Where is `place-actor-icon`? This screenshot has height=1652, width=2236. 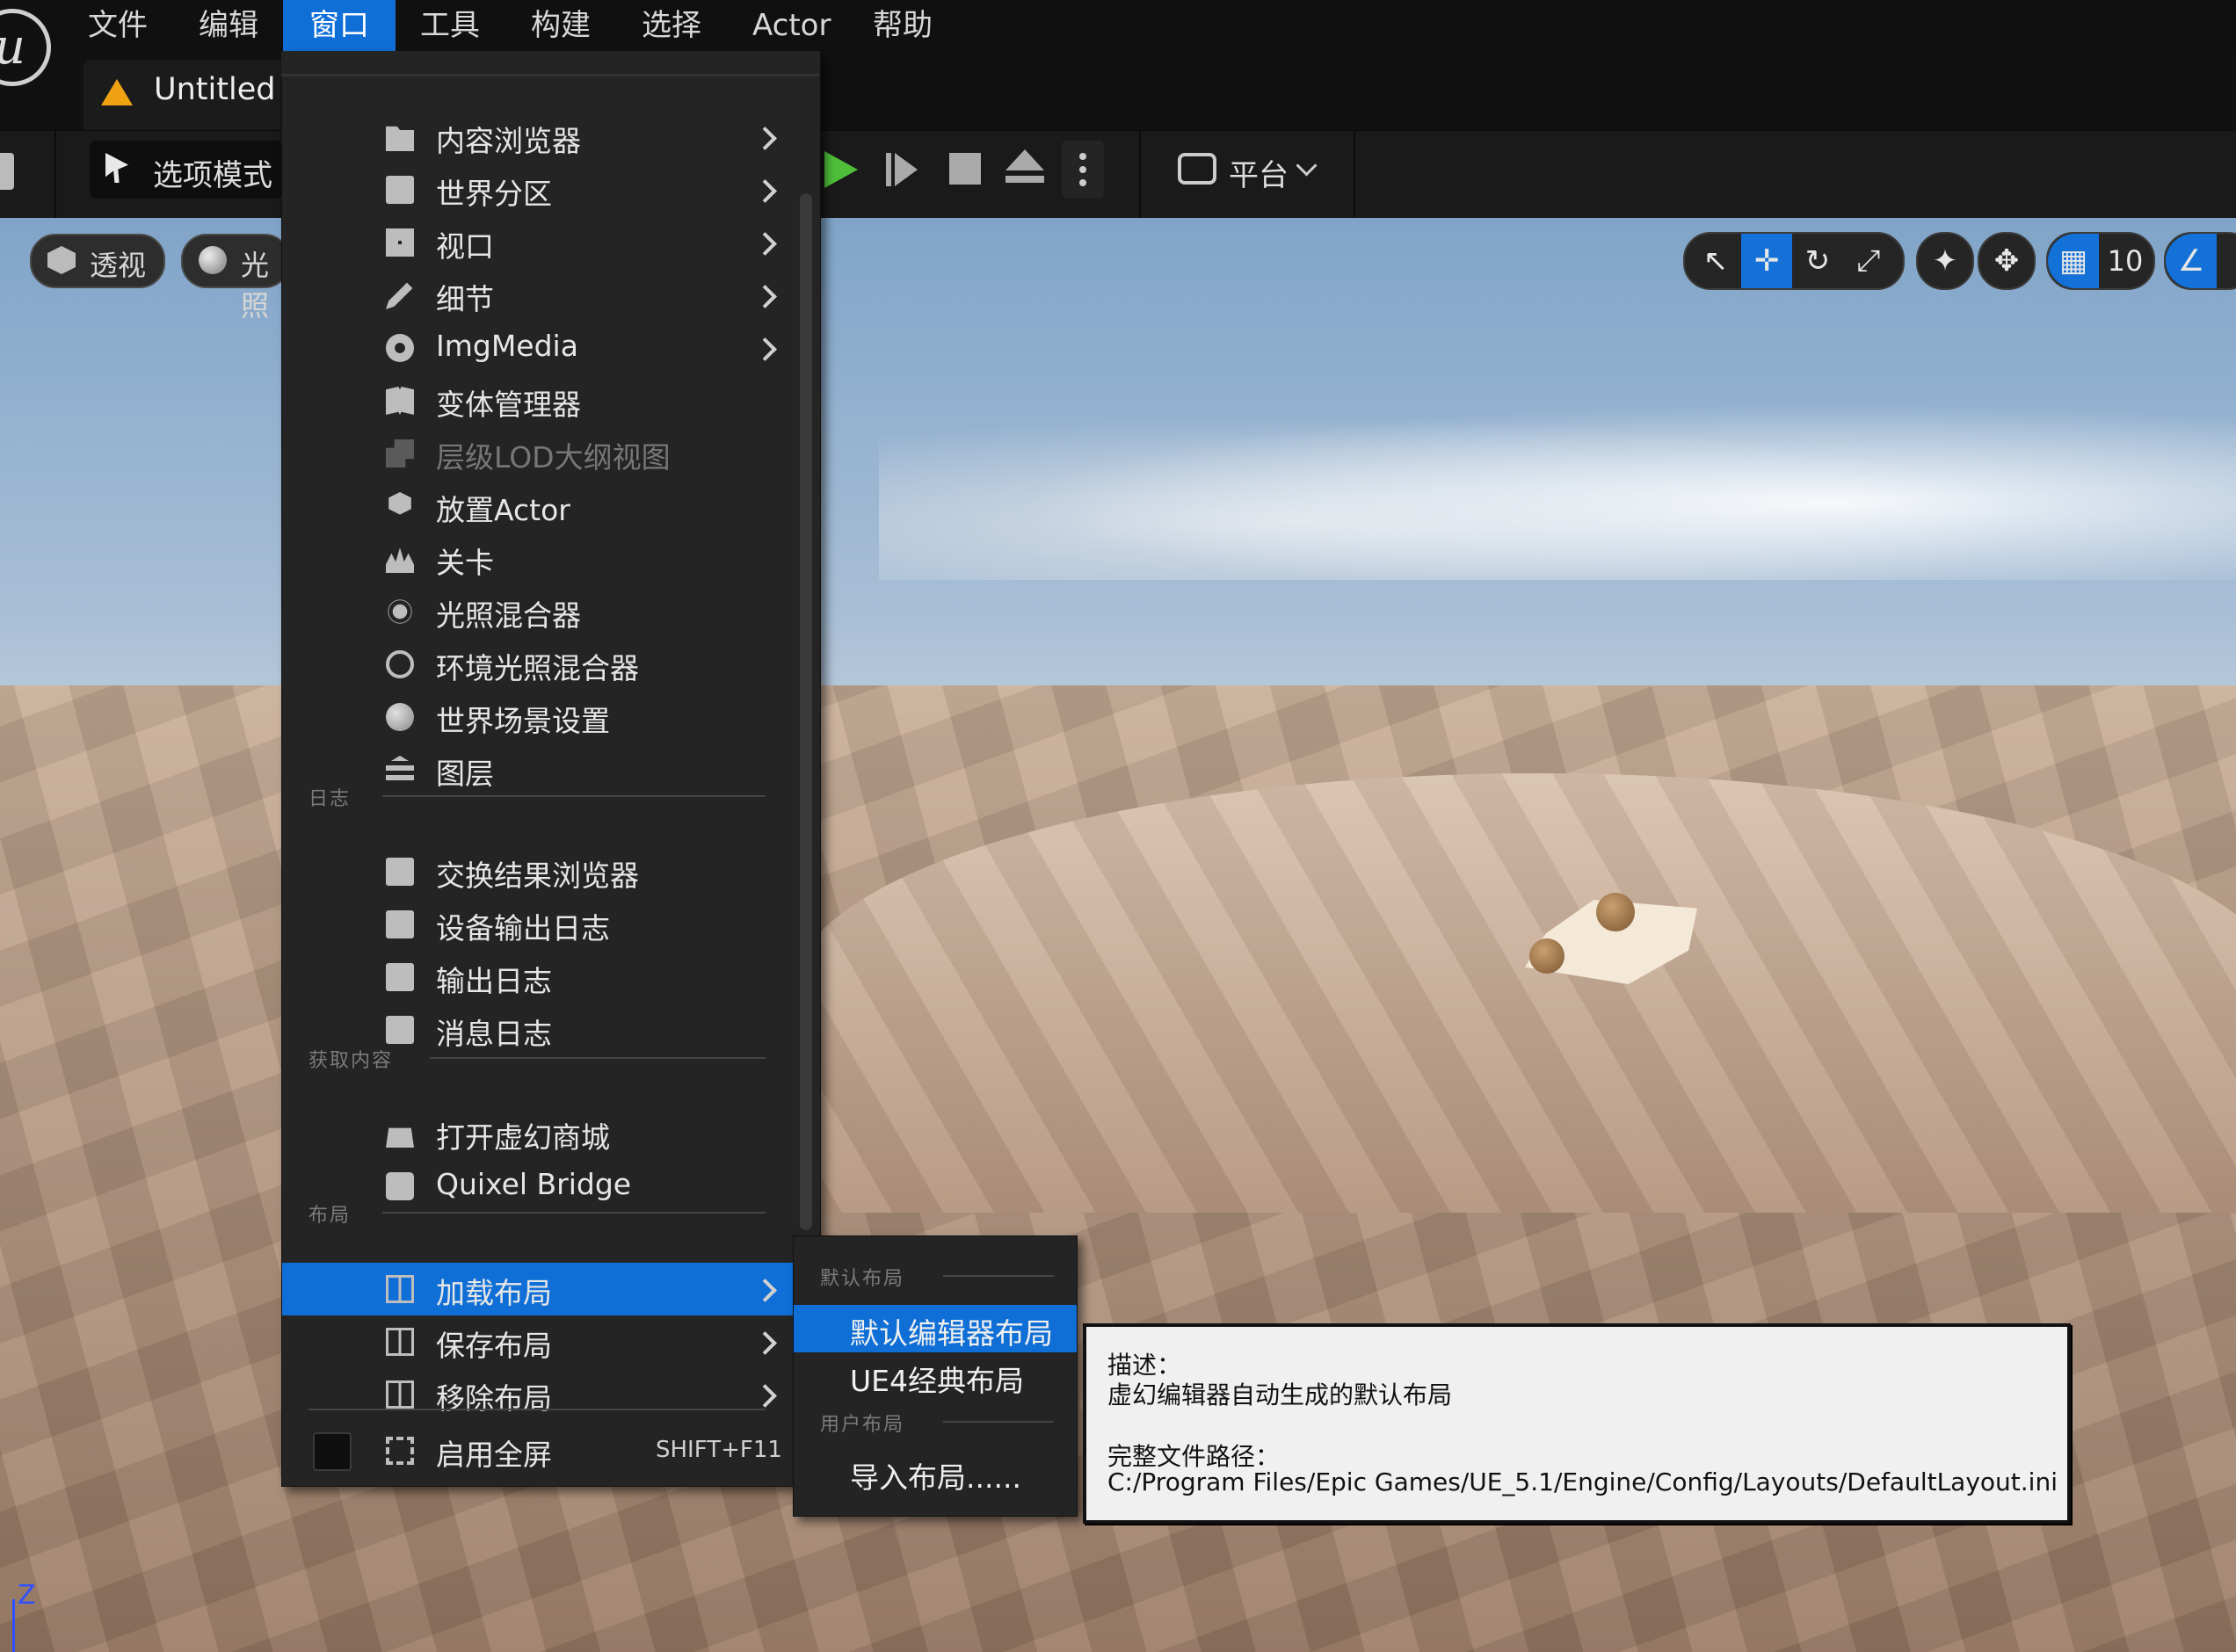 place-actor-icon is located at coordinates (399, 504).